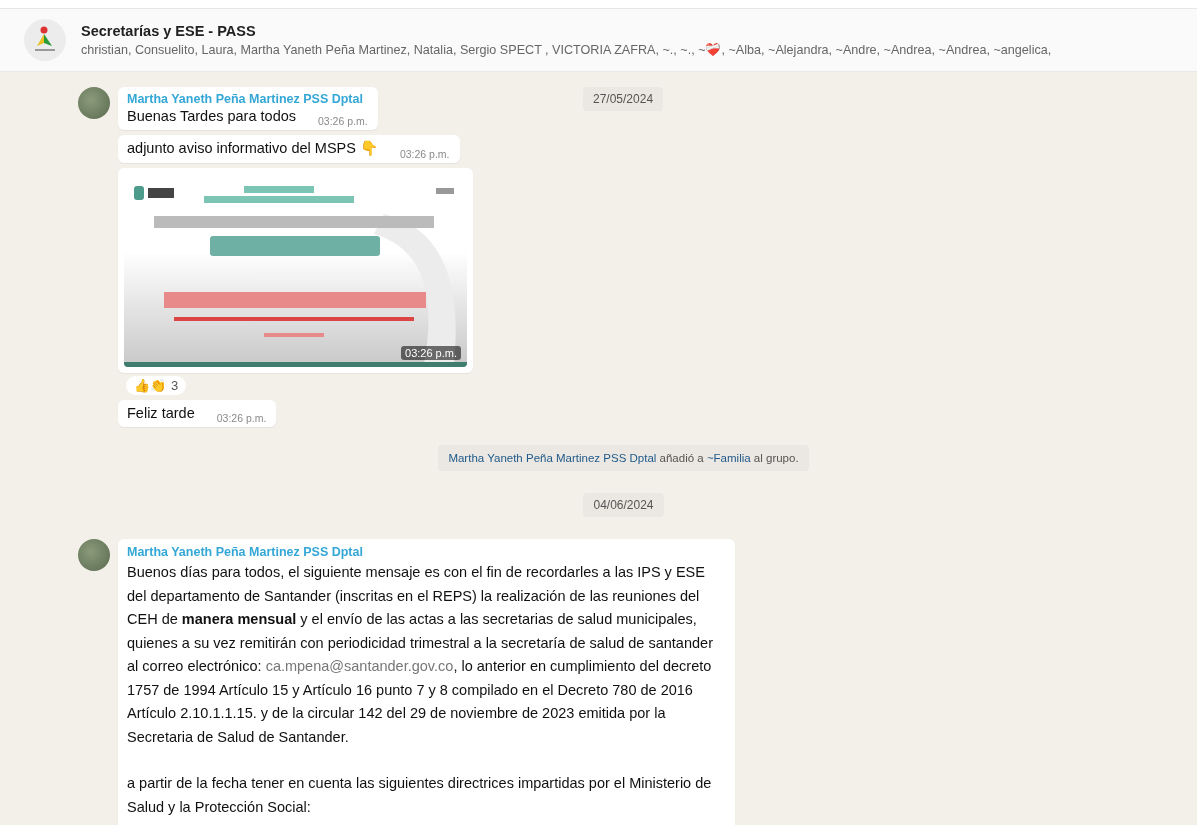 This screenshot has height=825, width=1197. What do you see at coordinates (211, 116) in the screenshot?
I see `message-text: Buenas Tardes para todos` at bounding box center [211, 116].